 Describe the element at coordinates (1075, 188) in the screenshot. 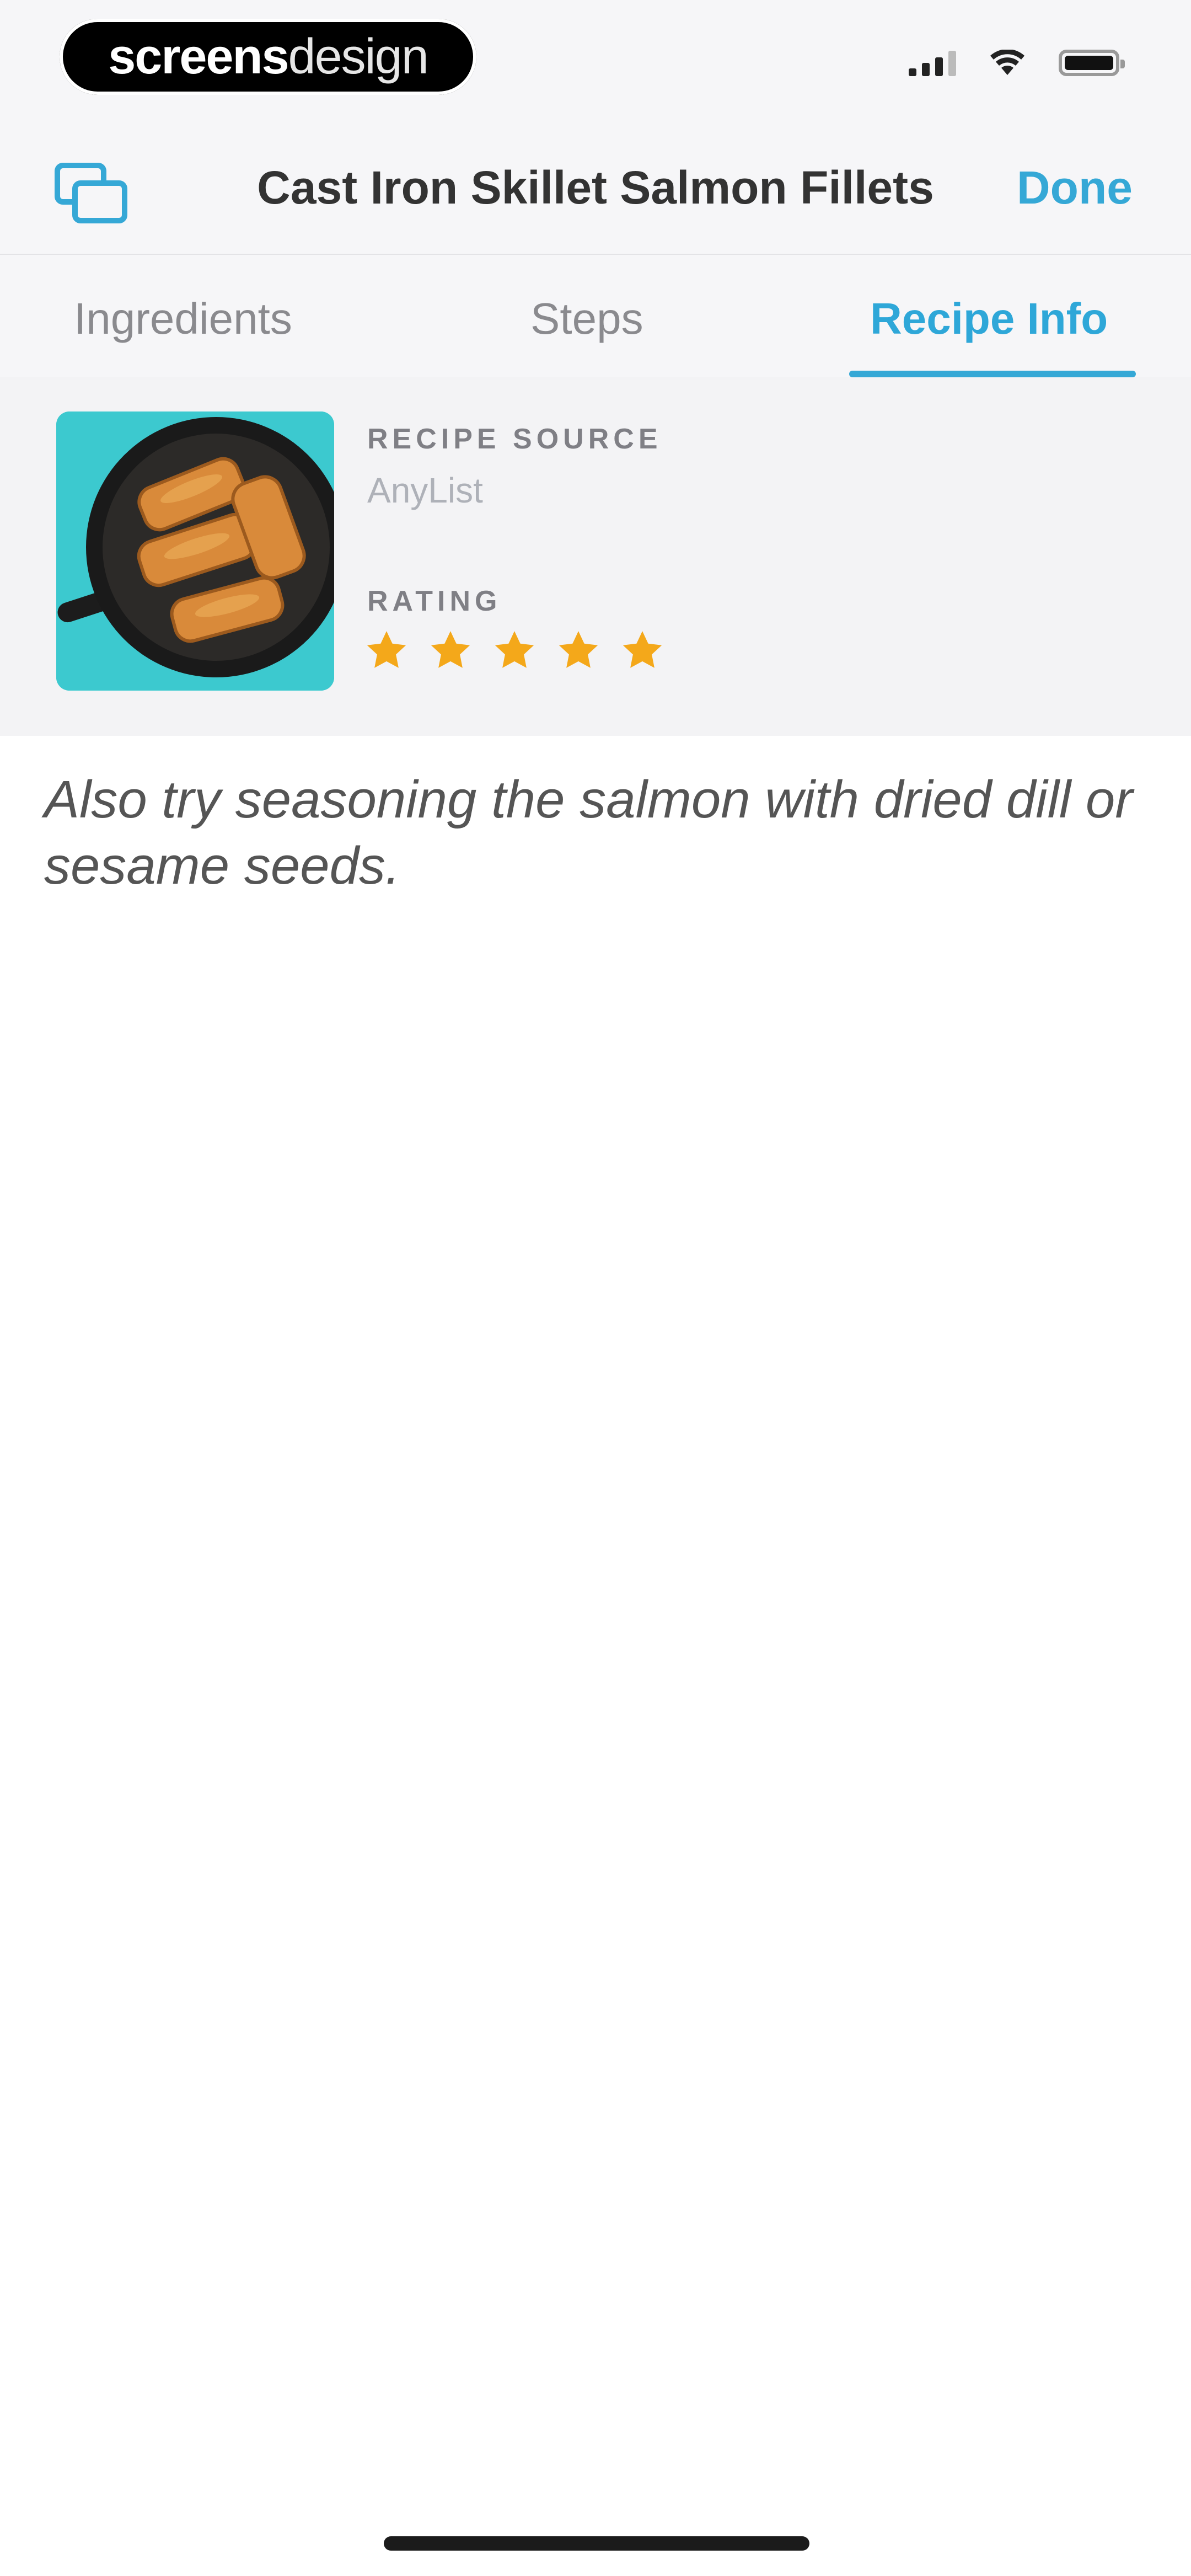

I see `done-button: Done` at that location.